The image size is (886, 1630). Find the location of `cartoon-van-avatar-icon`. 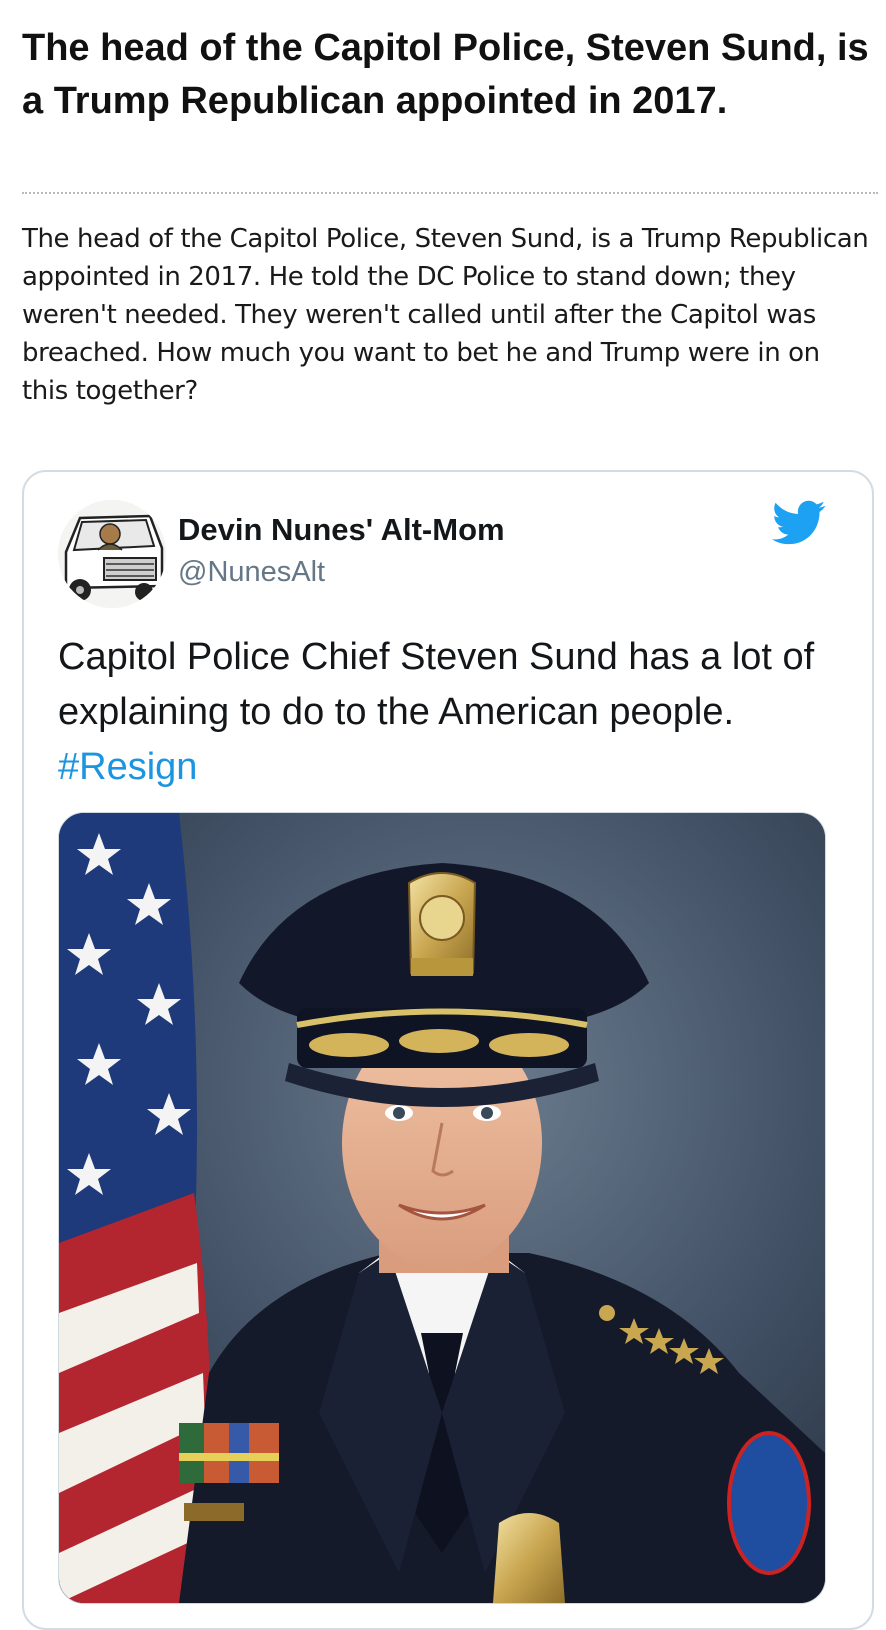

cartoon-van-avatar-icon is located at coordinates (112, 554).